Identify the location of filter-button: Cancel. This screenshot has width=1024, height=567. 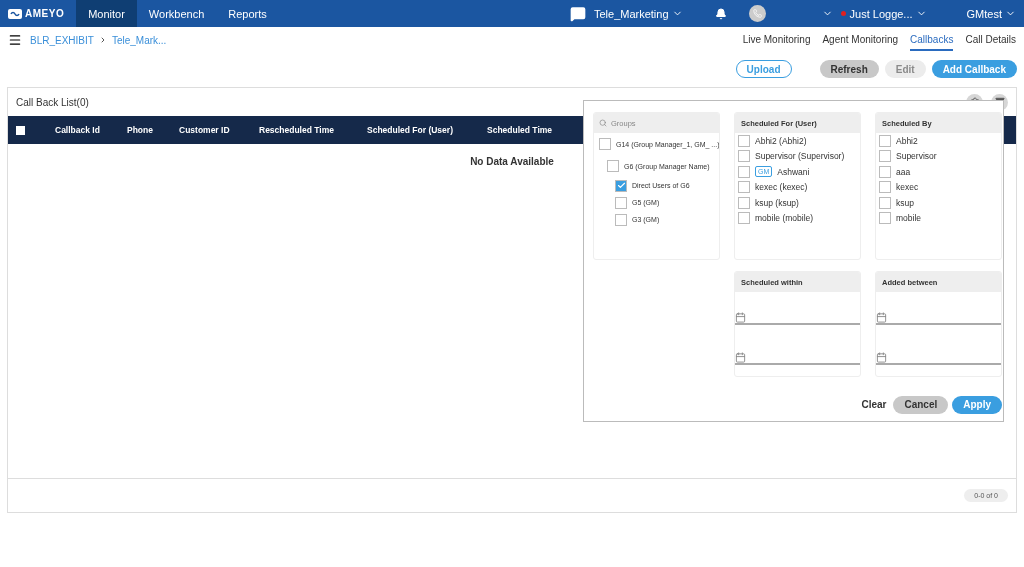
(921, 404).